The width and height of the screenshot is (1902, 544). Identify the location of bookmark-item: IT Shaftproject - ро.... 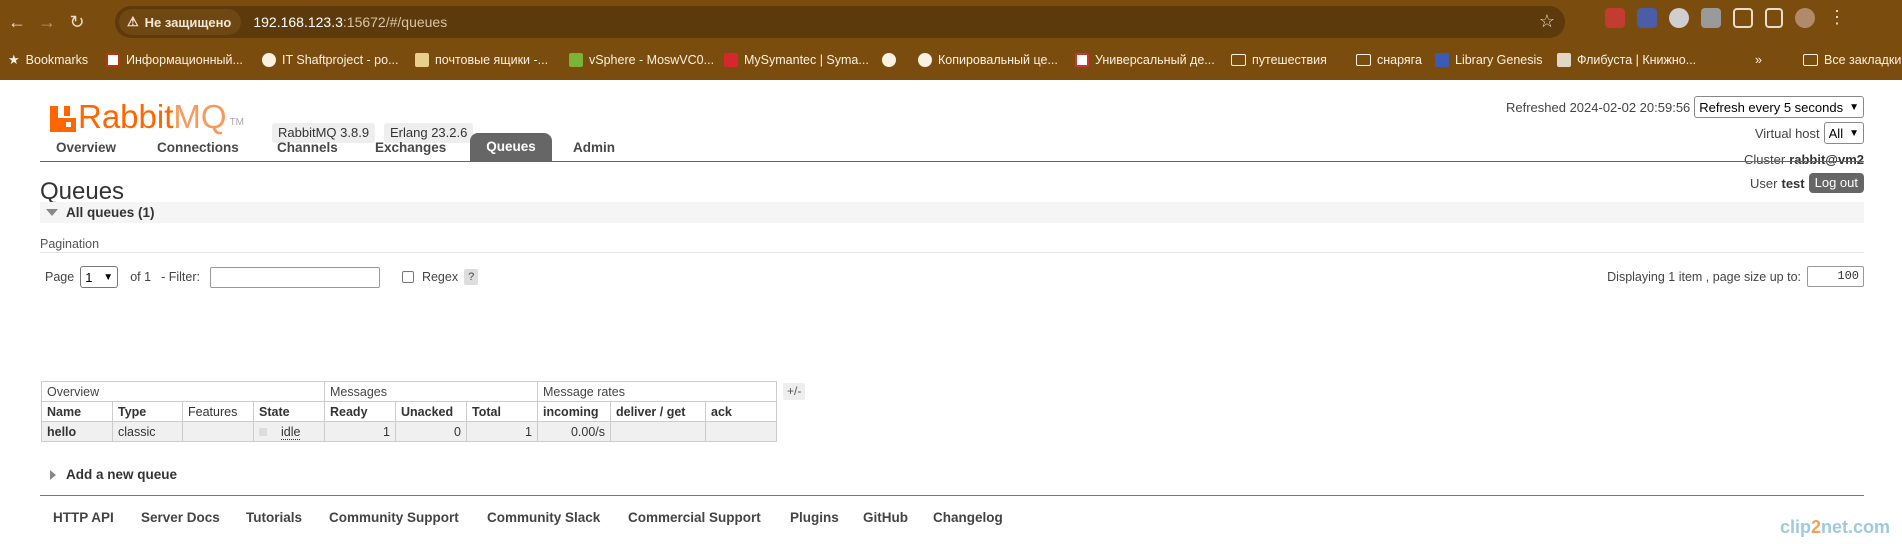
(330, 60).